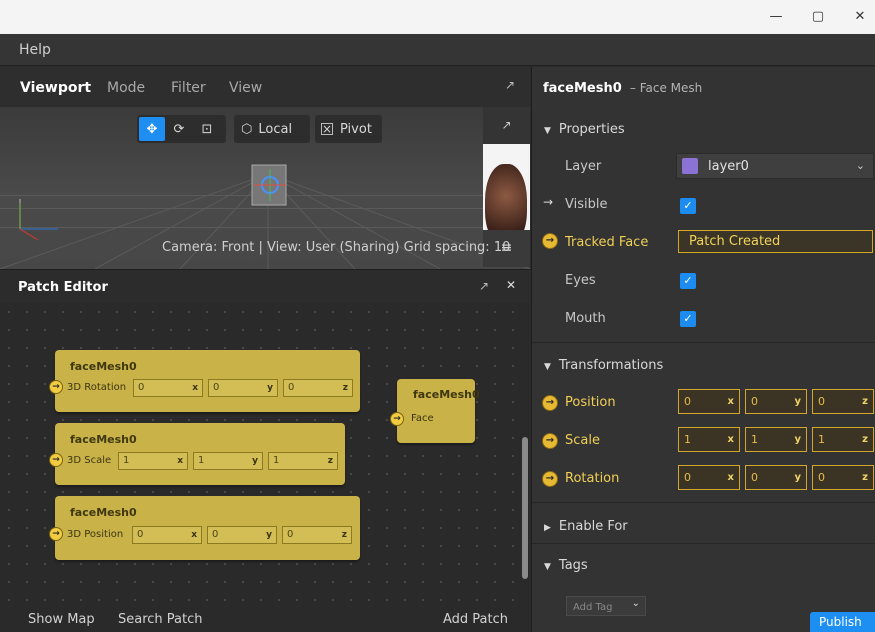 The width and height of the screenshot is (875, 632). What do you see at coordinates (475, 619) in the screenshot?
I see `add-patch-button: Add Patch` at bounding box center [475, 619].